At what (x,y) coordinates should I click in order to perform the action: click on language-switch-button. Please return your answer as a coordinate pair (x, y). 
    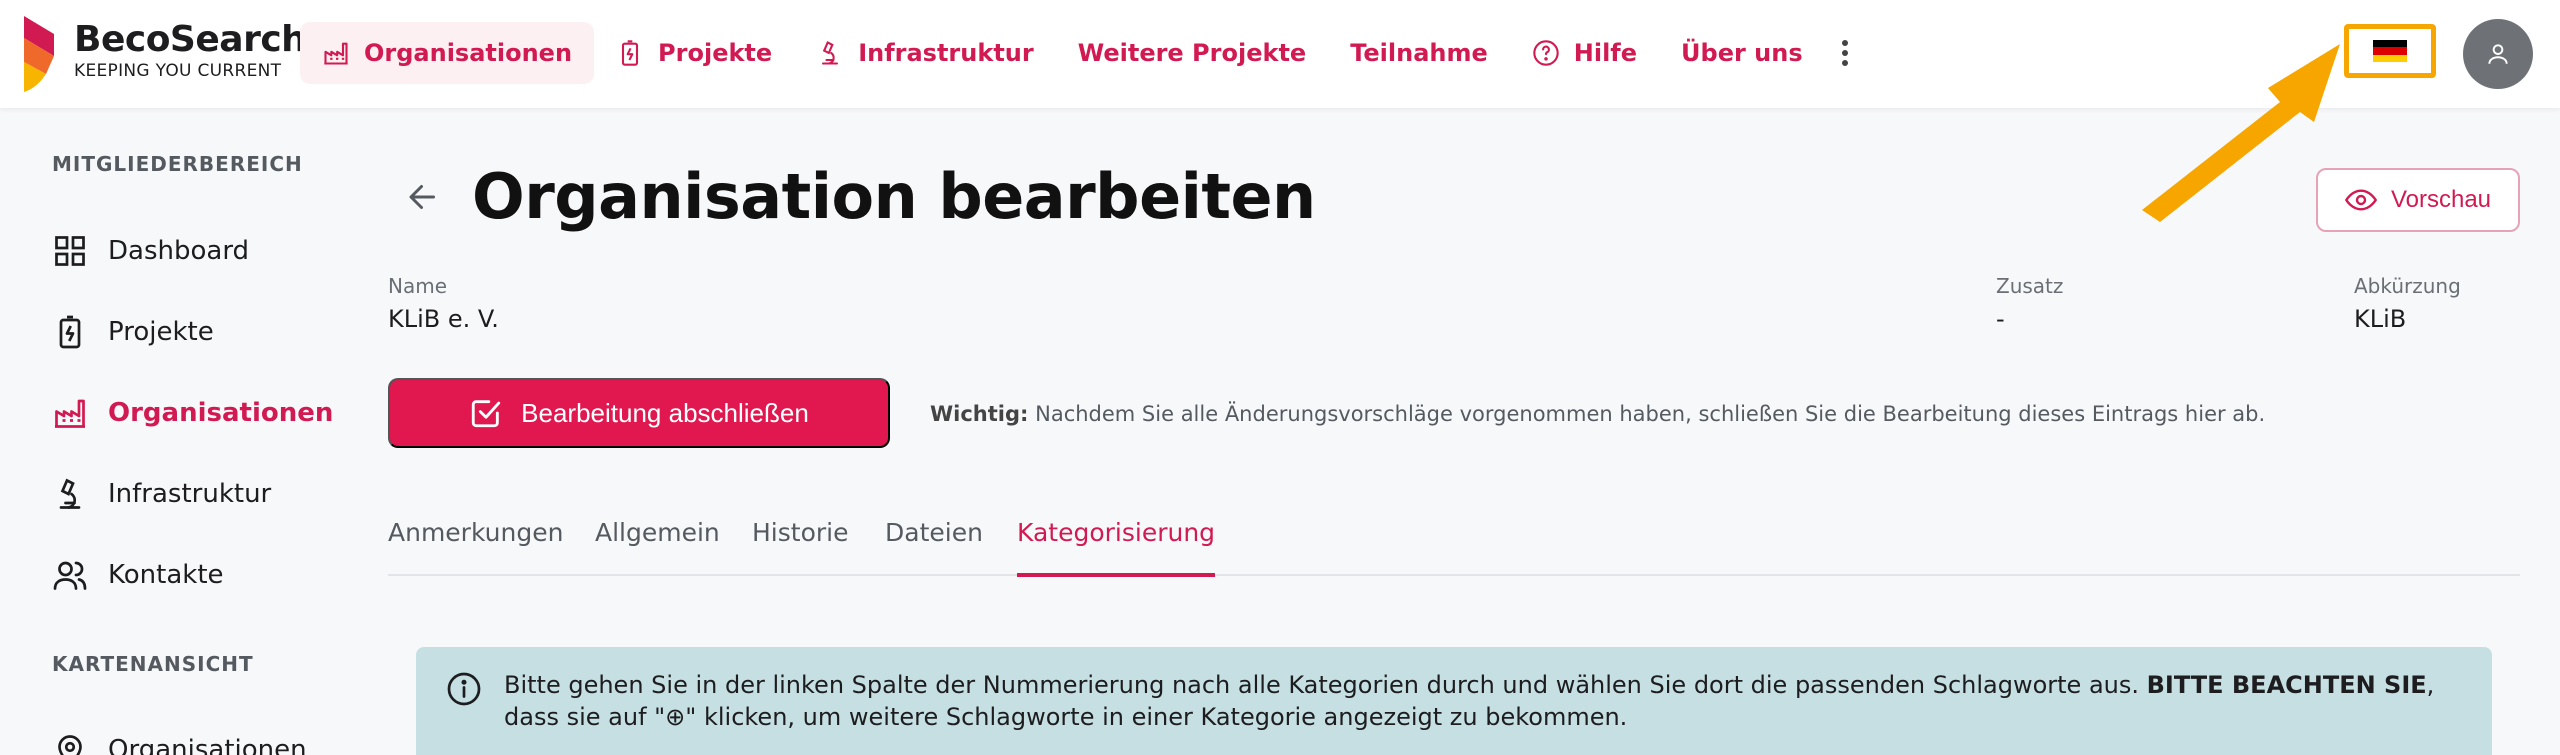
    Looking at the image, I should click on (2390, 51).